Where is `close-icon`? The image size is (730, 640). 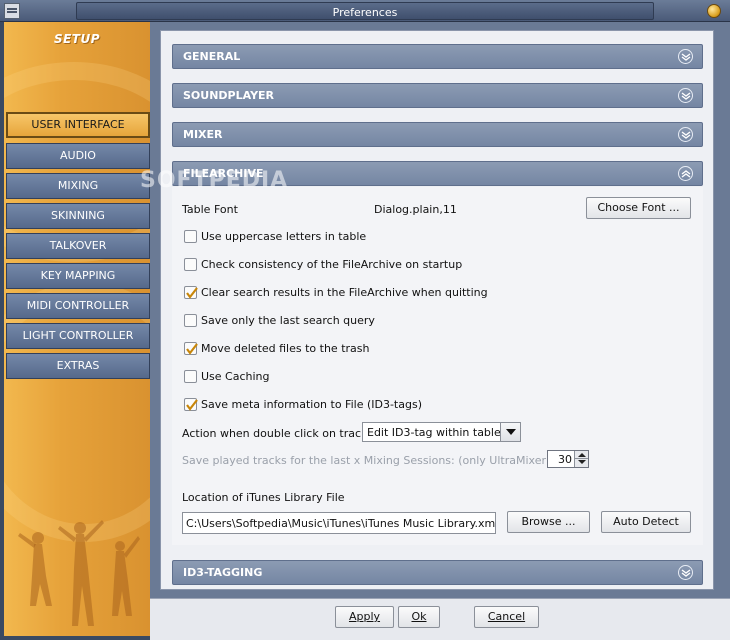 close-icon is located at coordinates (714, 11).